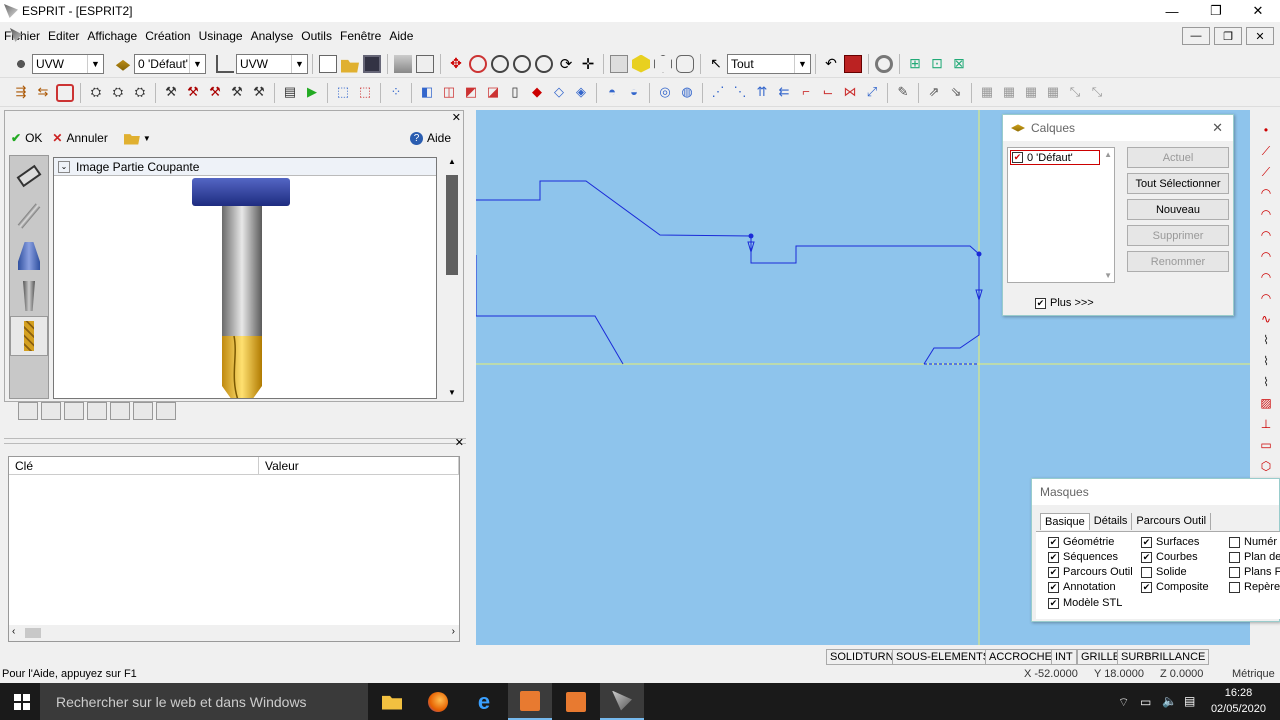  I want to click on mask-surfaces: ✔ Surfaces, so click(1170, 542).